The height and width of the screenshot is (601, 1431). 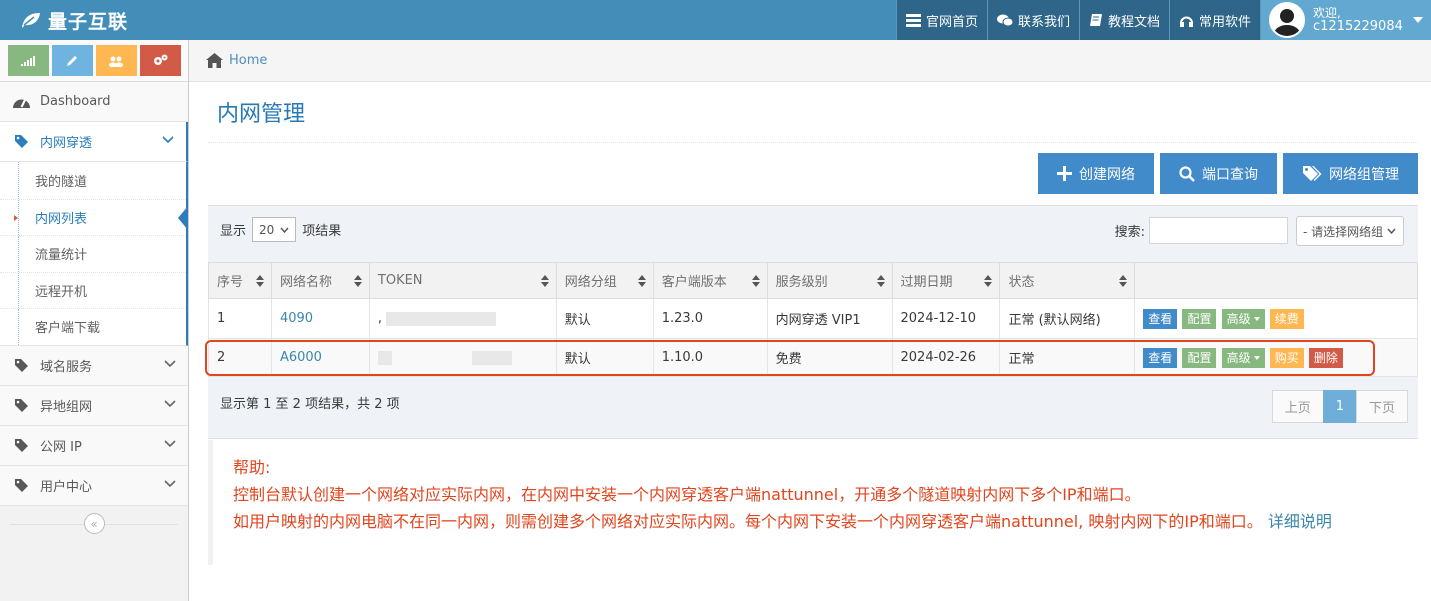 I want to click on breadcrumb-home-link: Home, so click(x=248, y=60).